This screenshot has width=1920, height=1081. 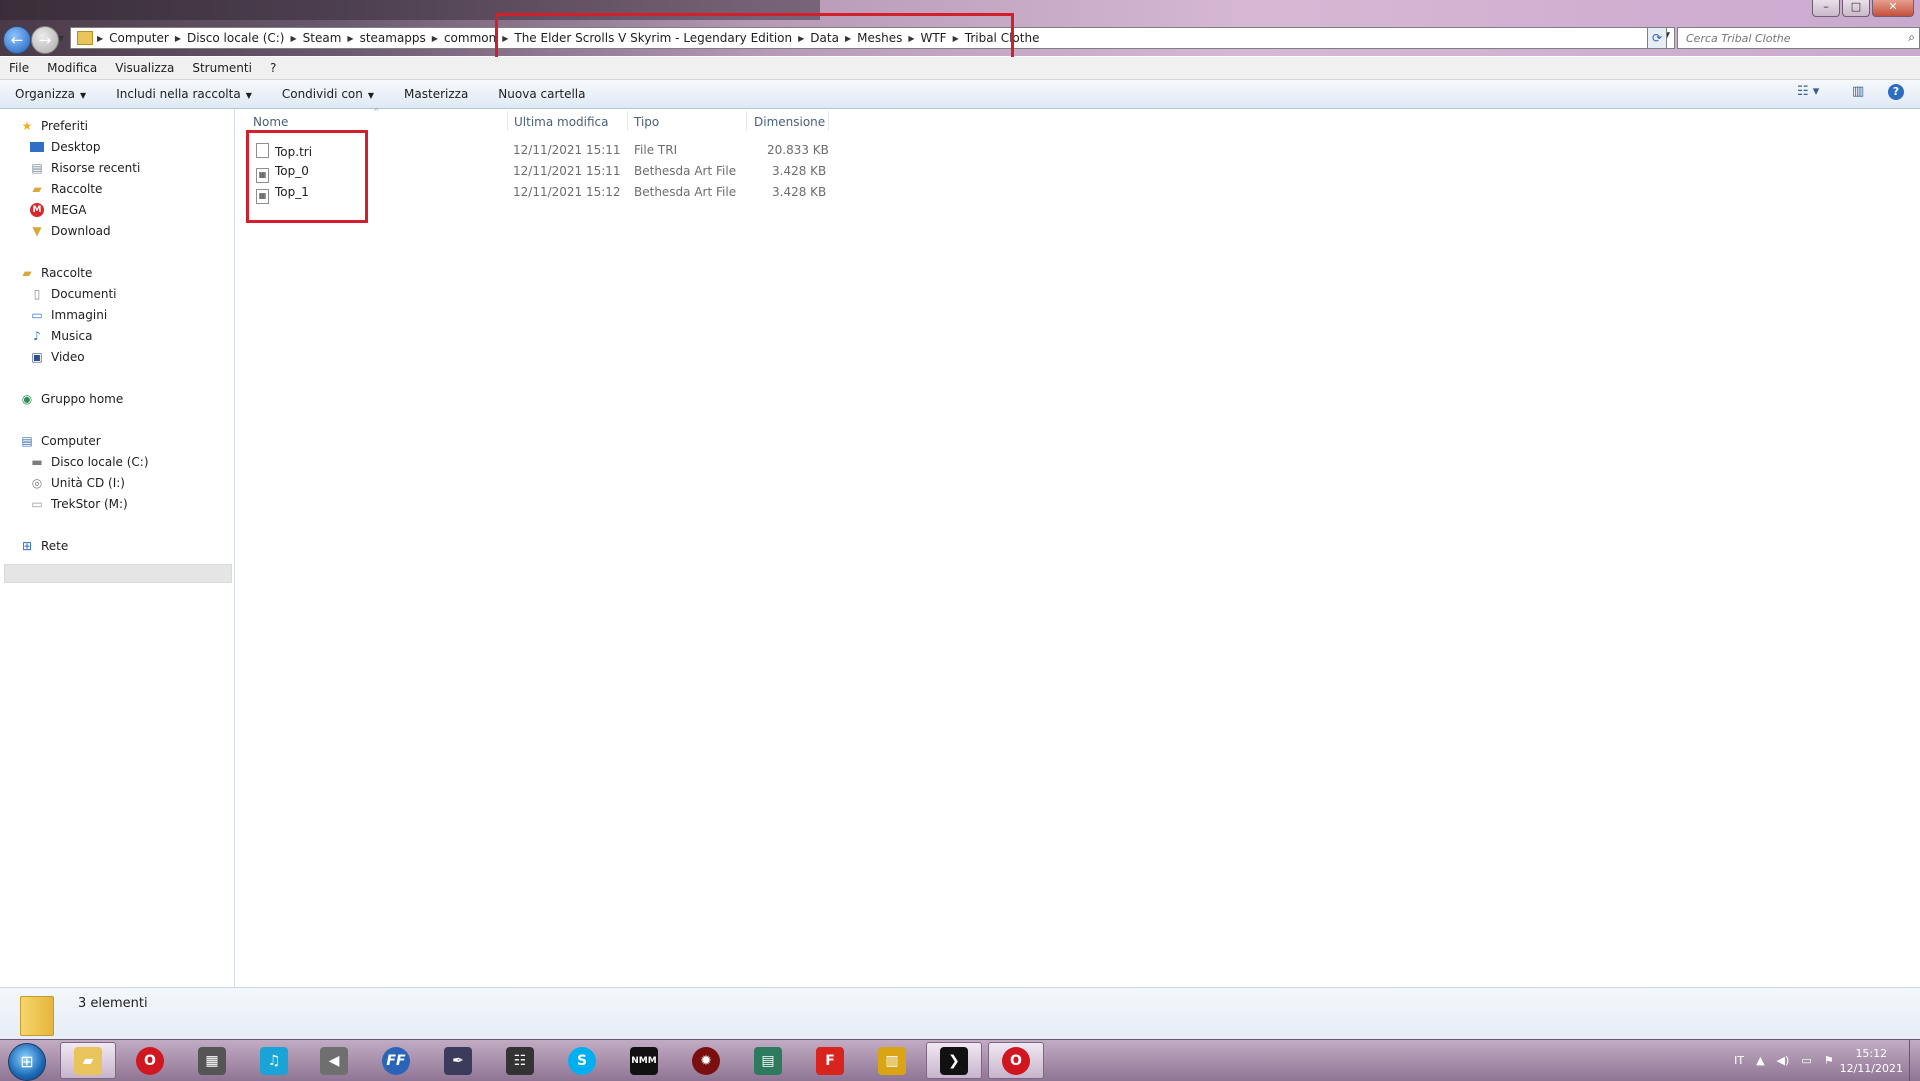 What do you see at coordinates (72, 68) in the screenshot?
I see `menu-edit: Modifica` at bounding box center [72, 68].